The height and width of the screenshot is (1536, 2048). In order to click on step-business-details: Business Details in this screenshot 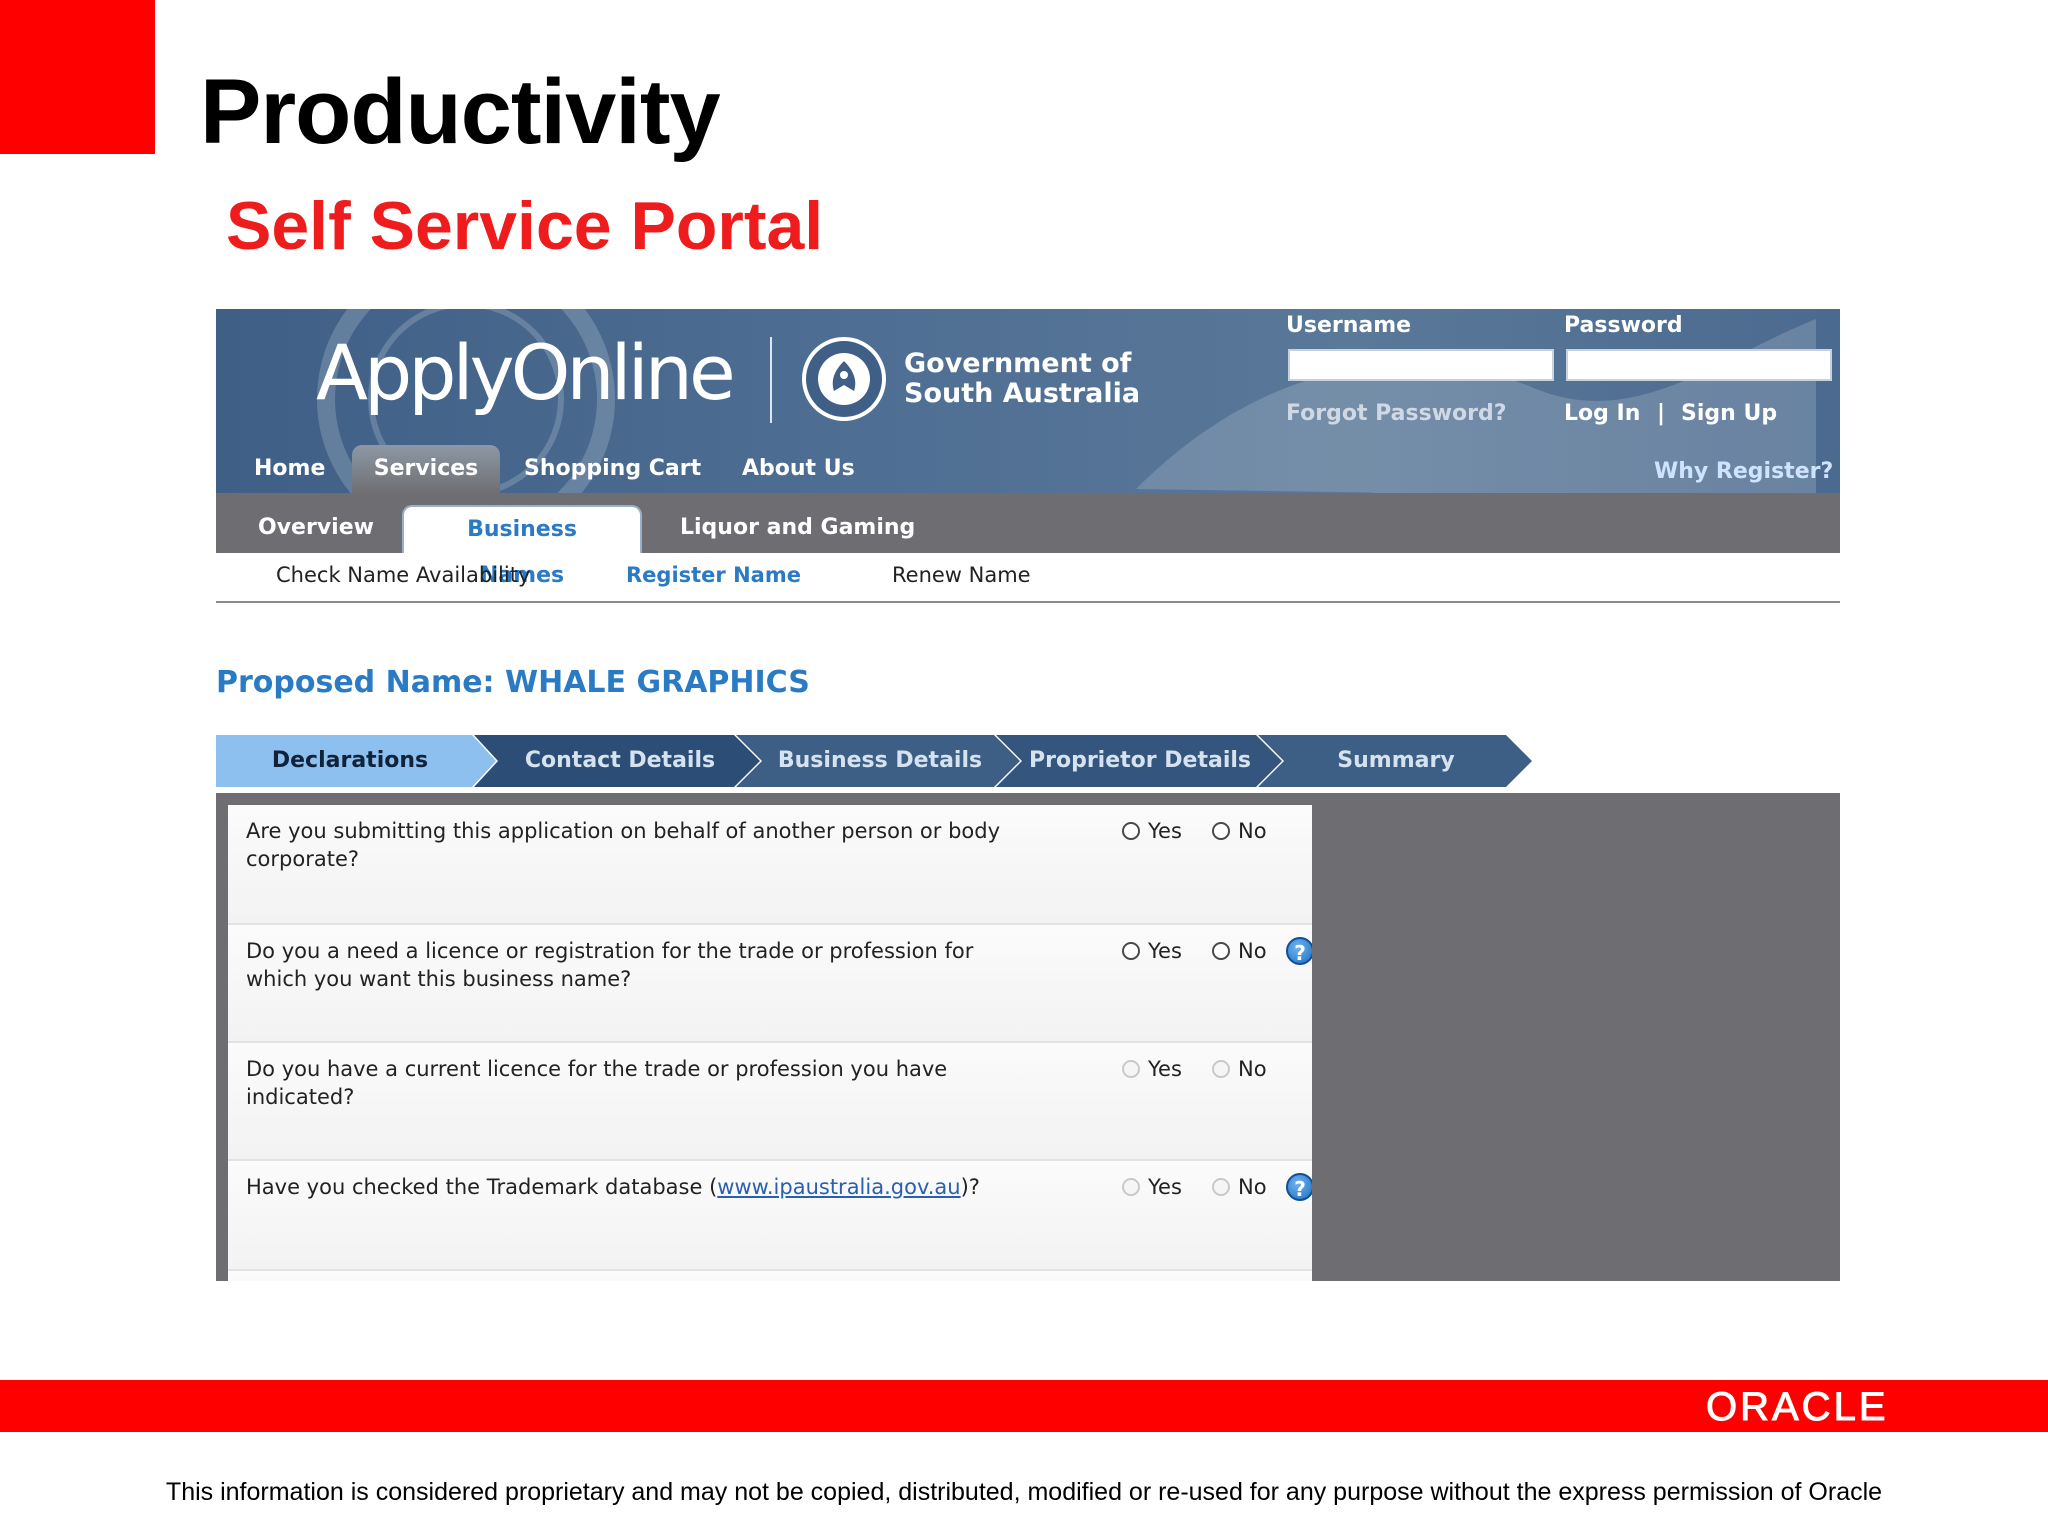, I will do `click(880, 761)`.